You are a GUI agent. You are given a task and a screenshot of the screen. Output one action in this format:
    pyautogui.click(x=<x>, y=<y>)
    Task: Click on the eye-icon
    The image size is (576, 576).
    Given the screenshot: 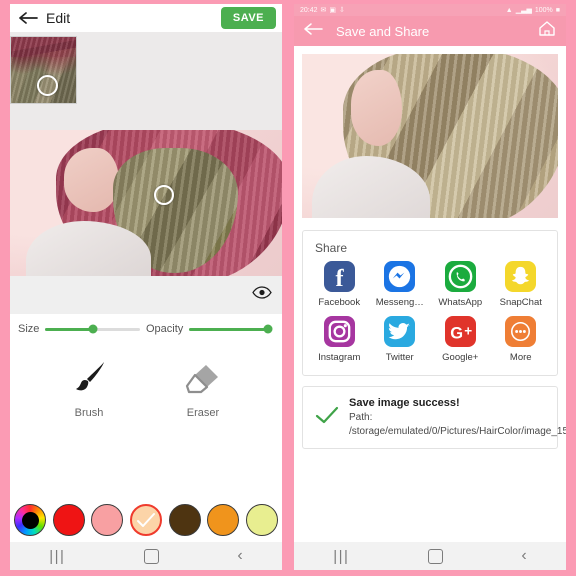 What is the action you would take?
    pyautogui.click(x=262, y=295)
    